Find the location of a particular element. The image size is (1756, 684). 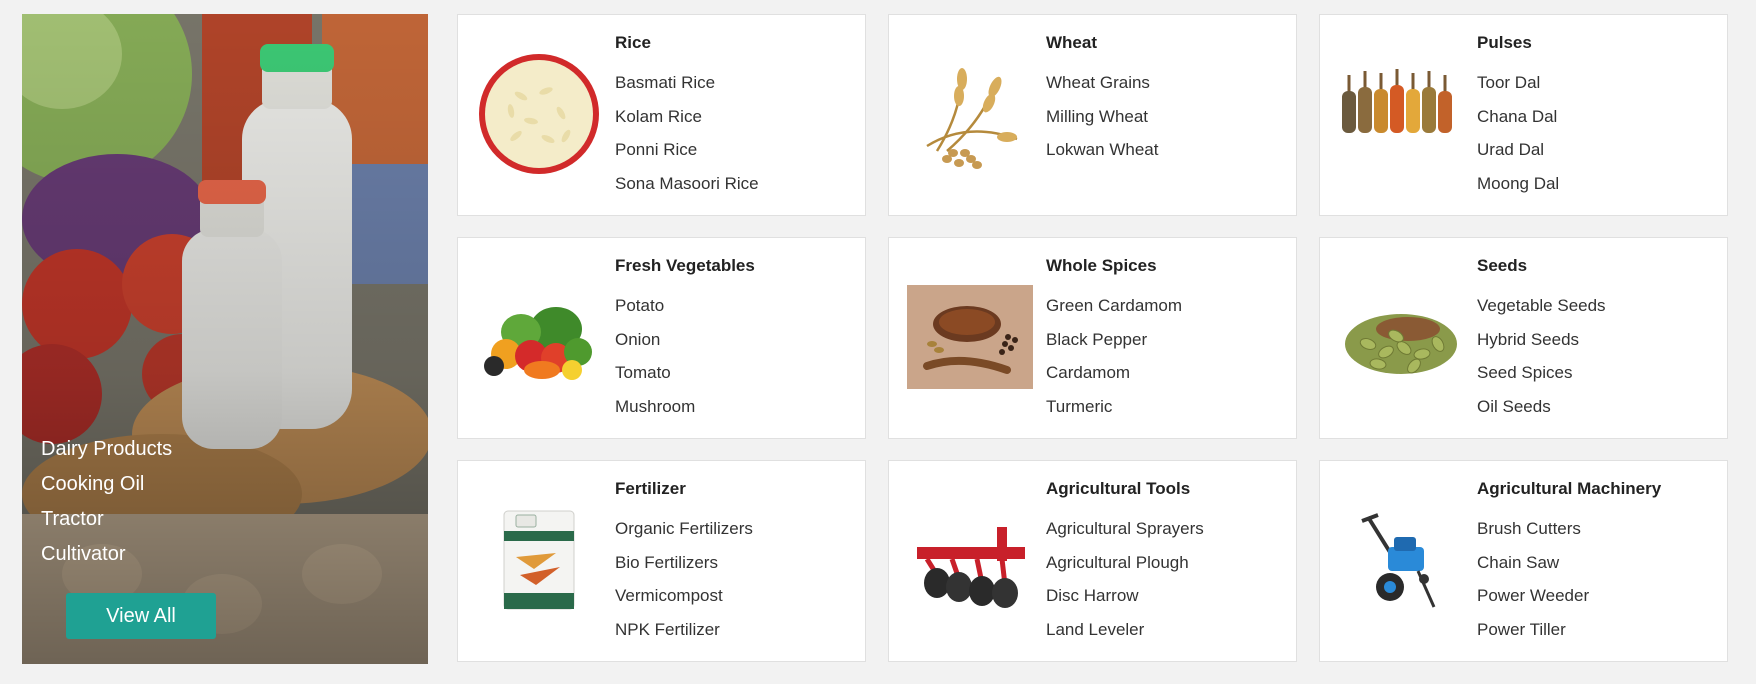

category-title-seeds: Seeds is located at coordinates (1502, 266).